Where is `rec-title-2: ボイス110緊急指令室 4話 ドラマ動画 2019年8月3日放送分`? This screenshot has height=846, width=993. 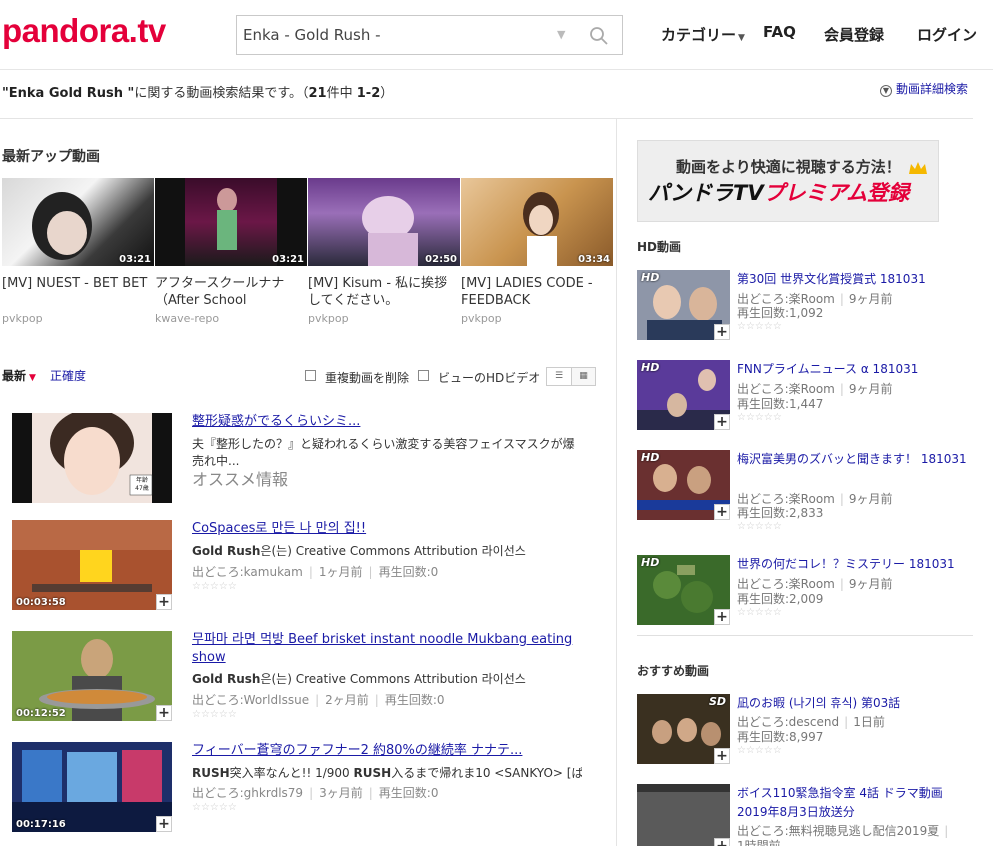
rec-title-2: ボイス110緊急指令室 4話 ドラマ動画 2019年8月3日放送分 is located at coordinates (852, 803).